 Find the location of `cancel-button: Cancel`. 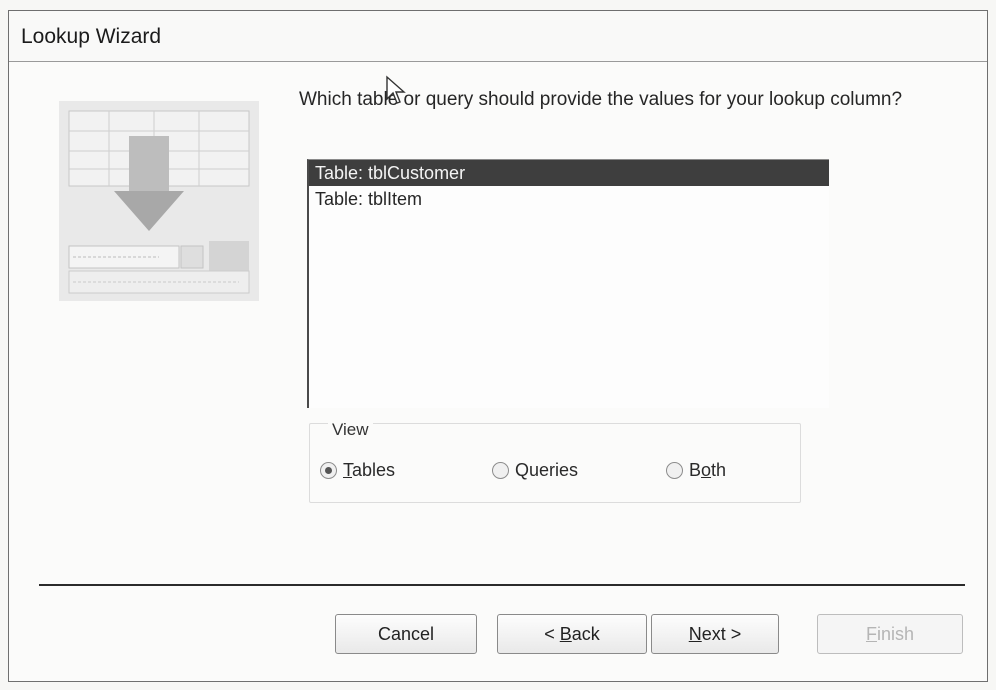

cancel-button: Cancel is located at coordinates (406, 634).